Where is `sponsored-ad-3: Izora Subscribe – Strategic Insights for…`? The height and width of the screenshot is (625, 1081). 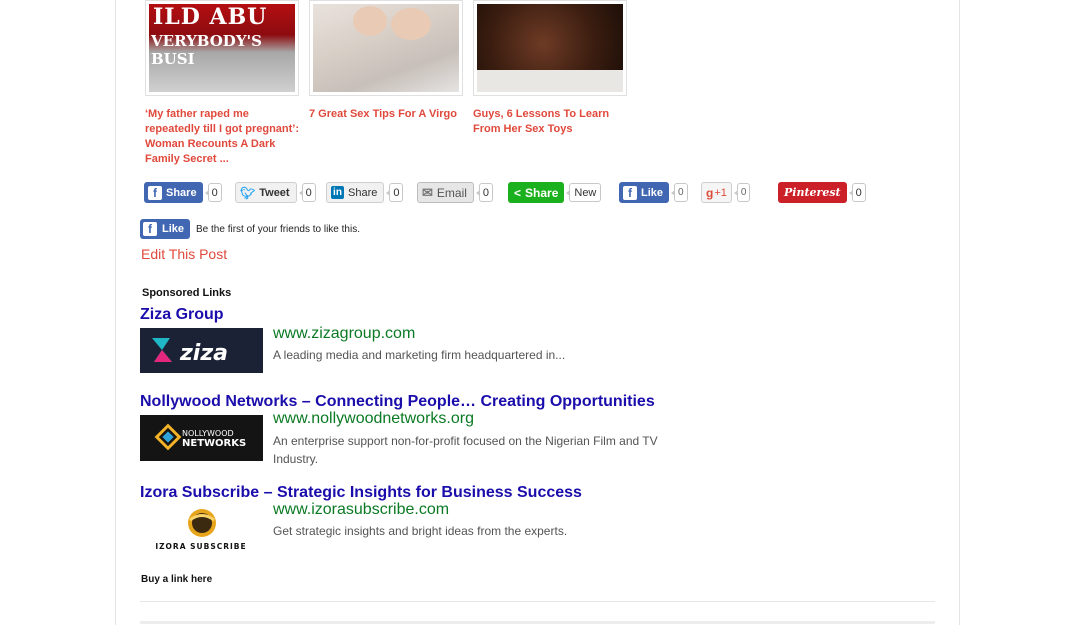 sponsored-ad-3: Izora Subscribe – Strategic Insights for… is located at coordinates (420, 518).